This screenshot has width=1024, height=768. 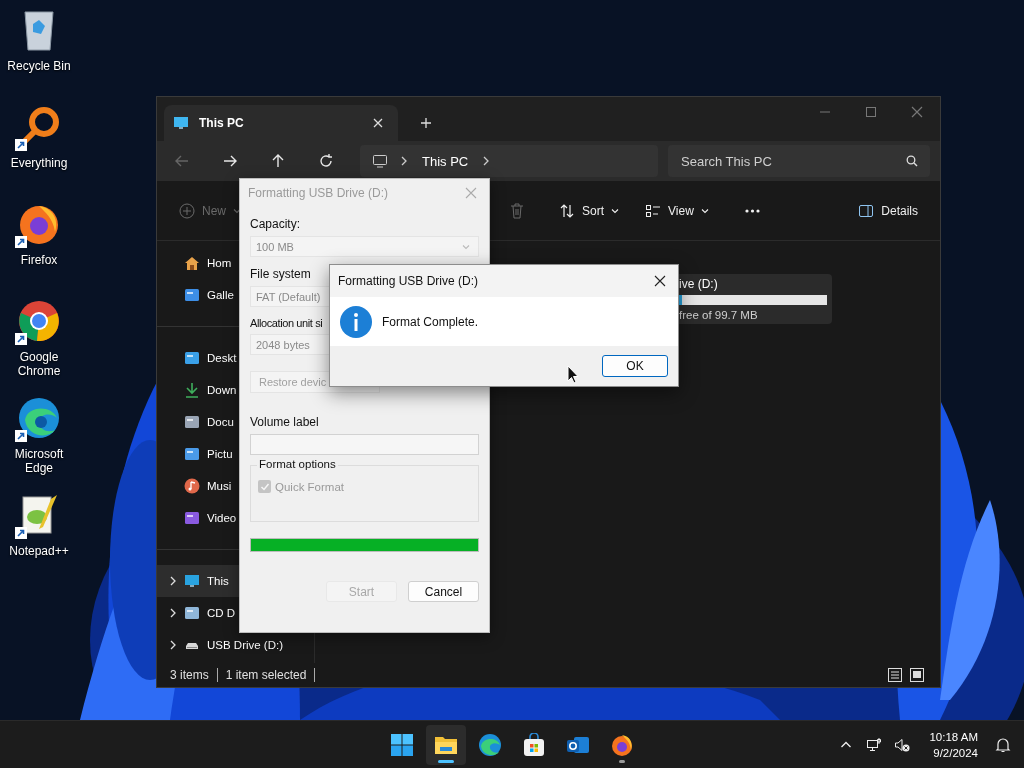 I want to click on field-label: File system, so click(x=280, y=274).